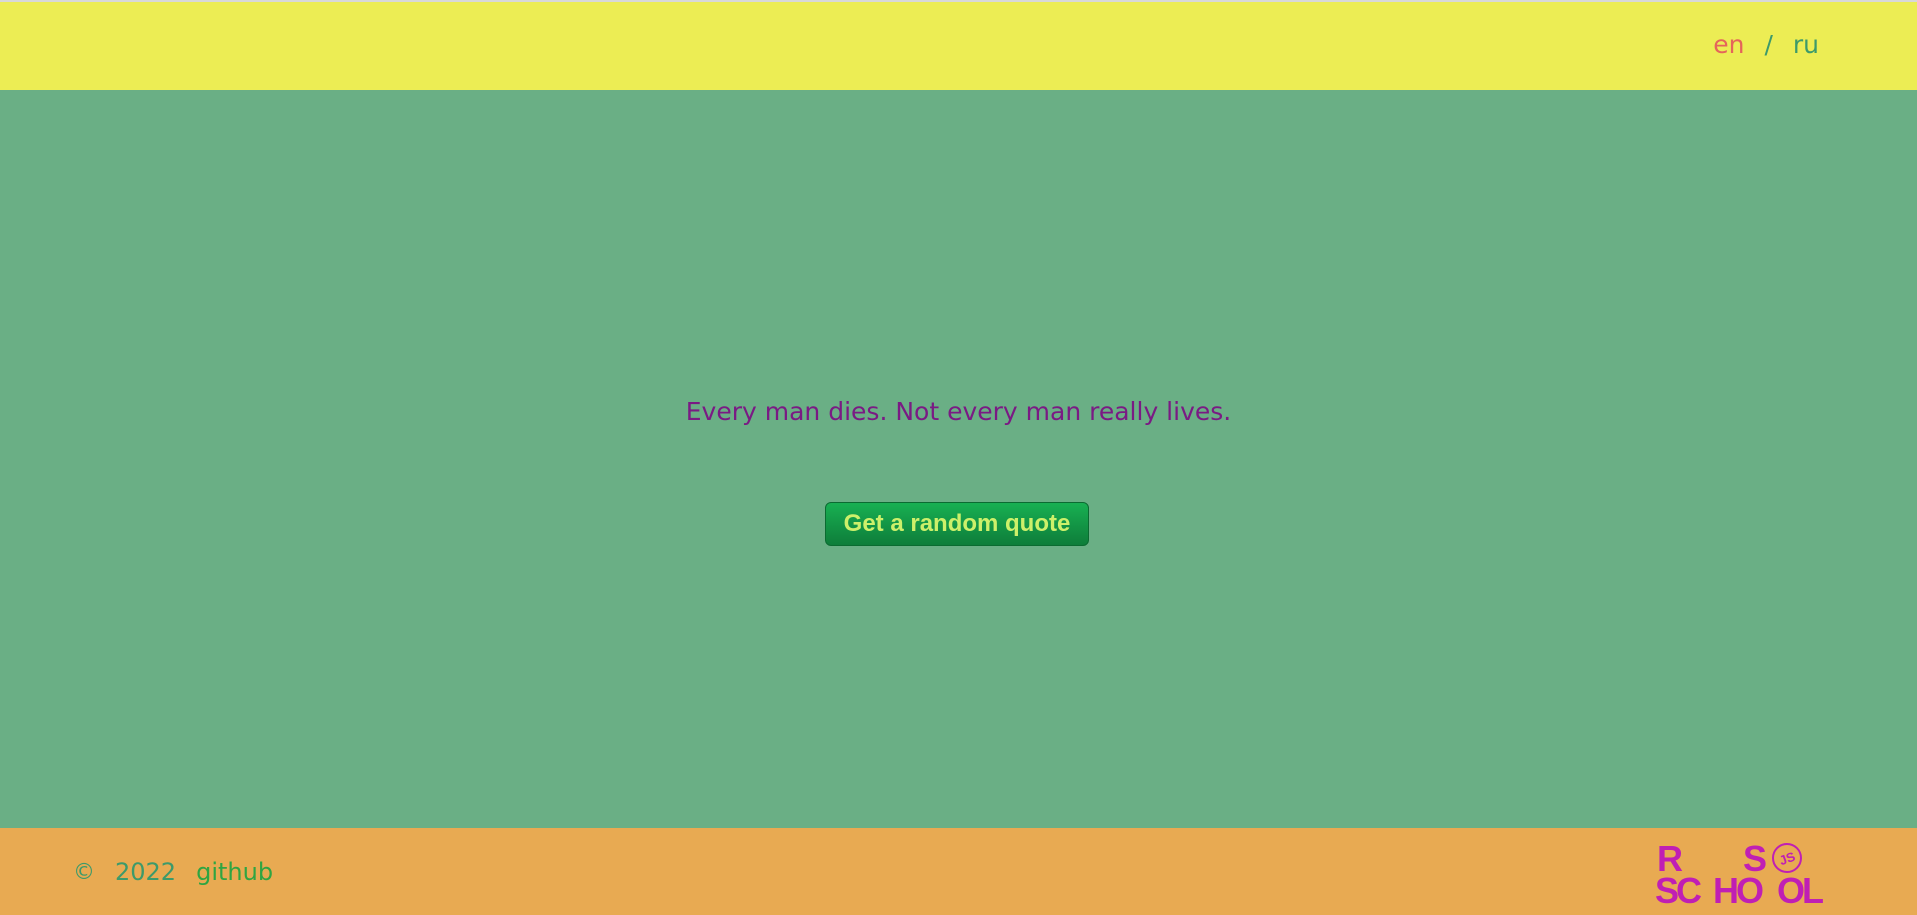 The width and height of the screenshot is (1917, 915). I want to click on random-quote-button: Get a random quote, so click(957, 524).